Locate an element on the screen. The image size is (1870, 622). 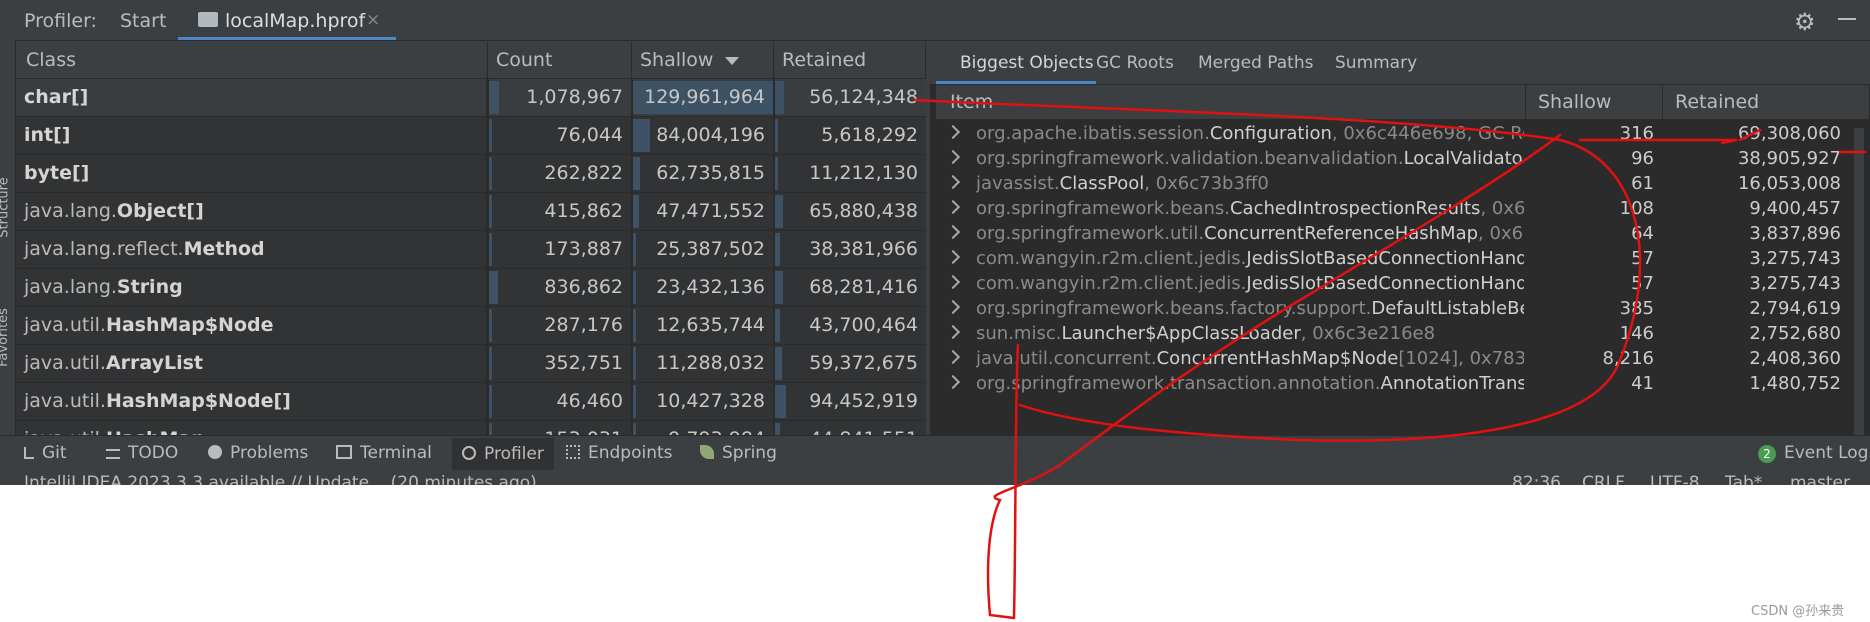
git-branch: master is located at coordinates (1820, 479).